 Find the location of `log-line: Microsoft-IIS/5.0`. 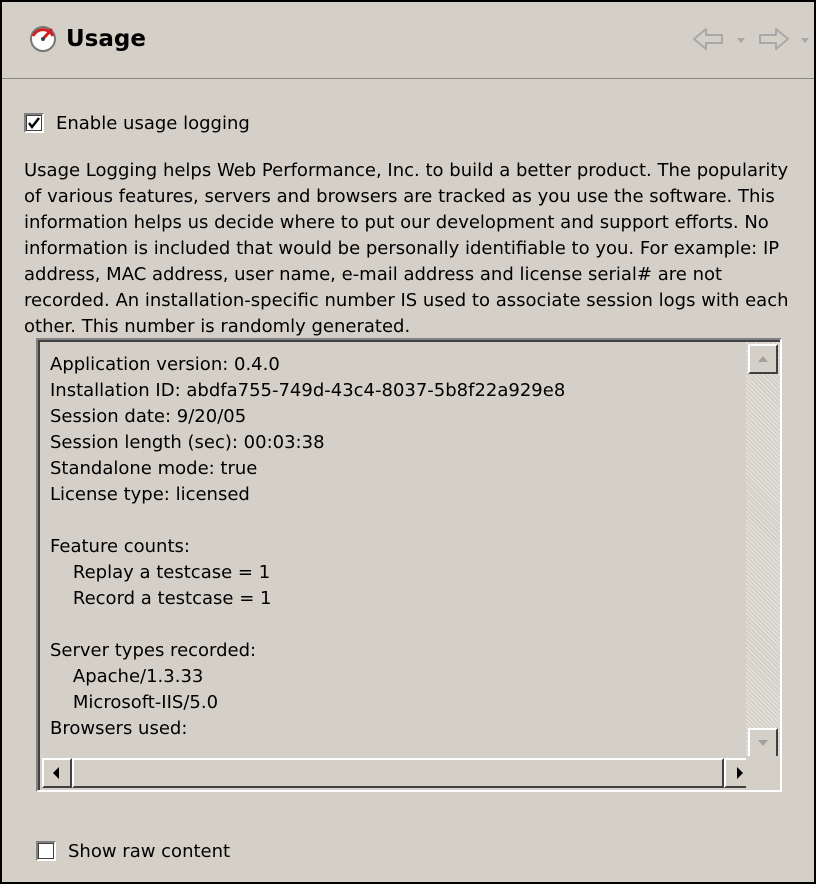

log-line: Microsoft-IIS/5.0 is located at coordinates (134, 702).